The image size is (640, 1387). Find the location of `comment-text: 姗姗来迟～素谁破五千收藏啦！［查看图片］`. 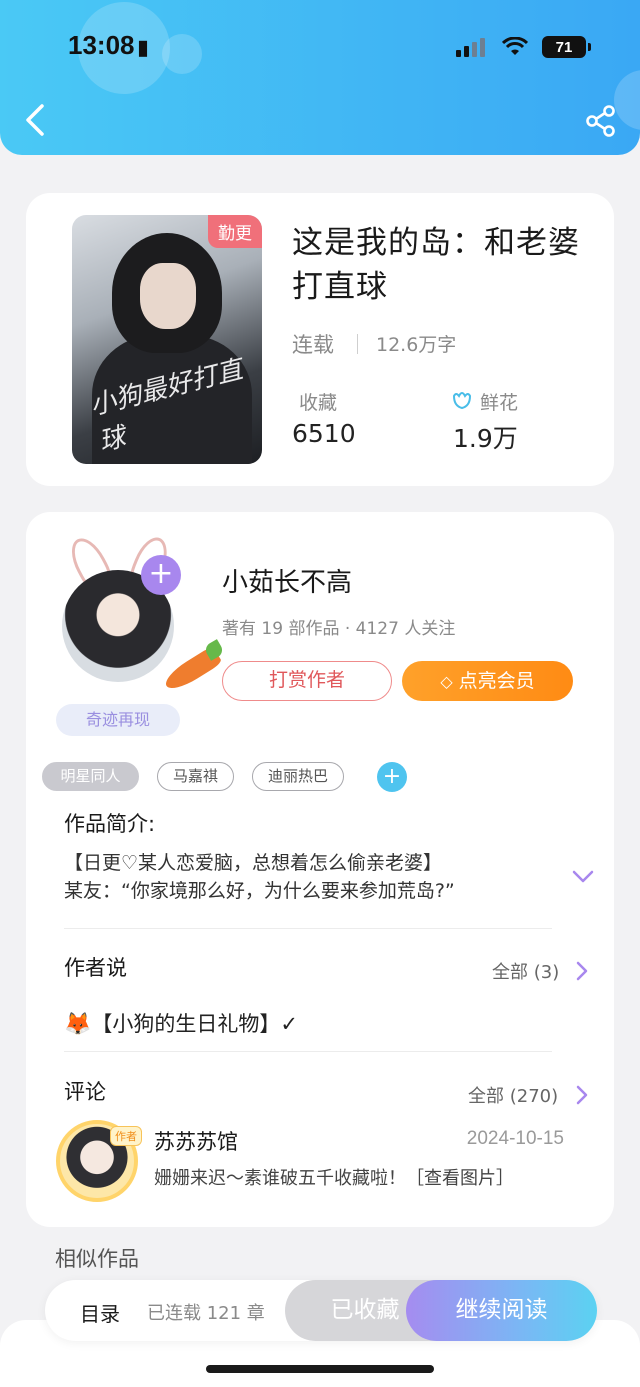

comment-text: 姗姗来迟～素谁破五千收藏啦！［查看图片］ is located at coordinates (334, 1177).